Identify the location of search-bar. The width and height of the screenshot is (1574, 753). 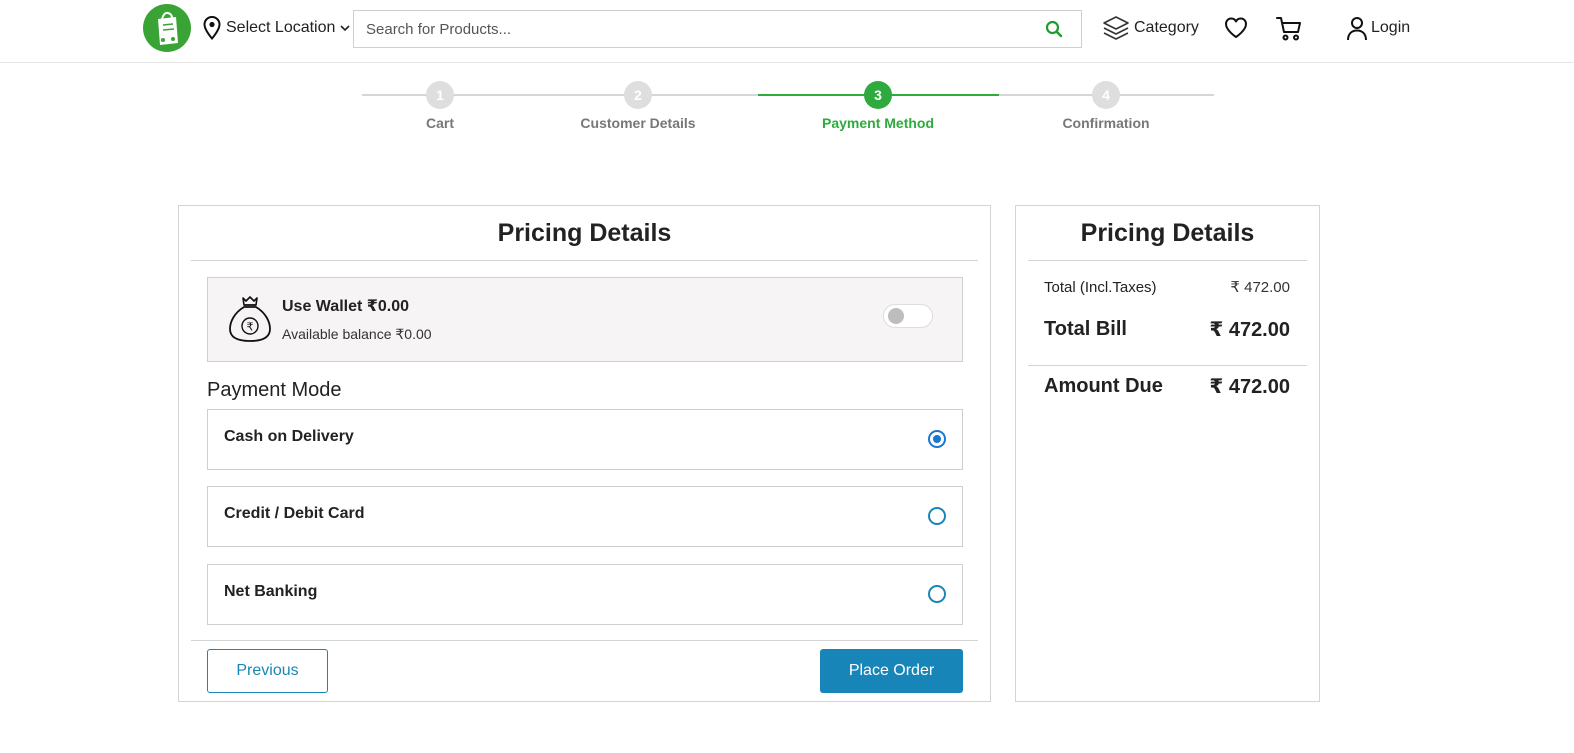
(717, 29).